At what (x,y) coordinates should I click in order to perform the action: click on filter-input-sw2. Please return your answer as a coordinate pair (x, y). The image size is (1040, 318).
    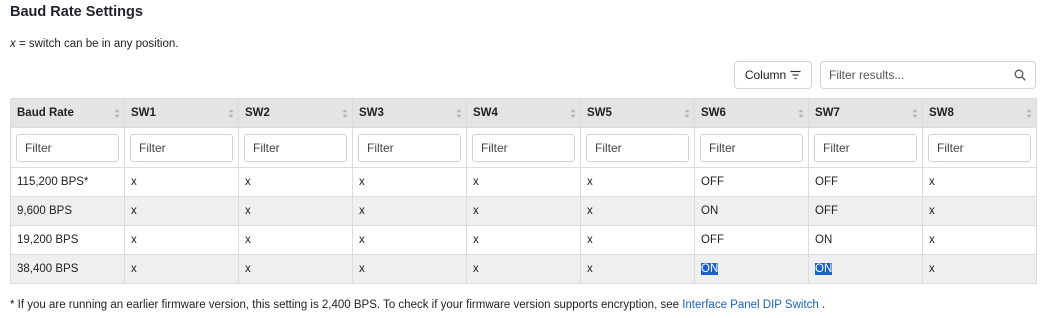
    Looking at the image, I should click on (295, 147).